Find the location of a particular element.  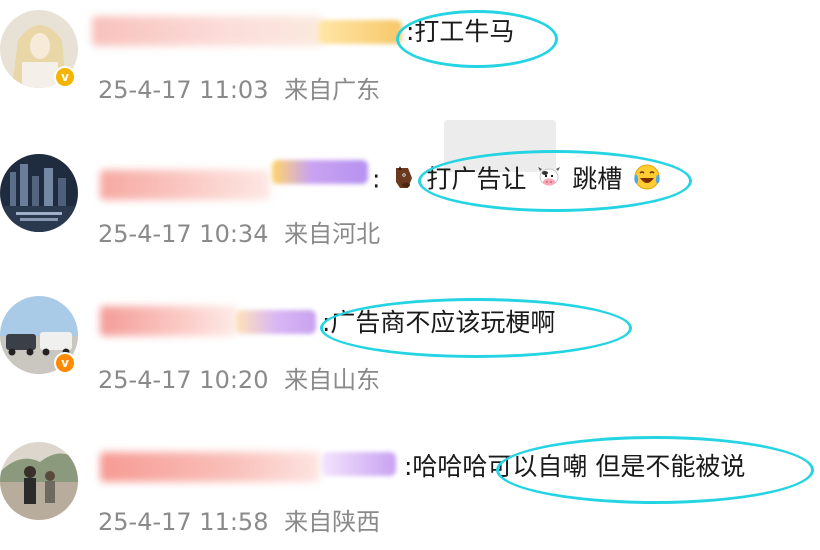

comment-prefix: : is located at coordinates (376, 179).